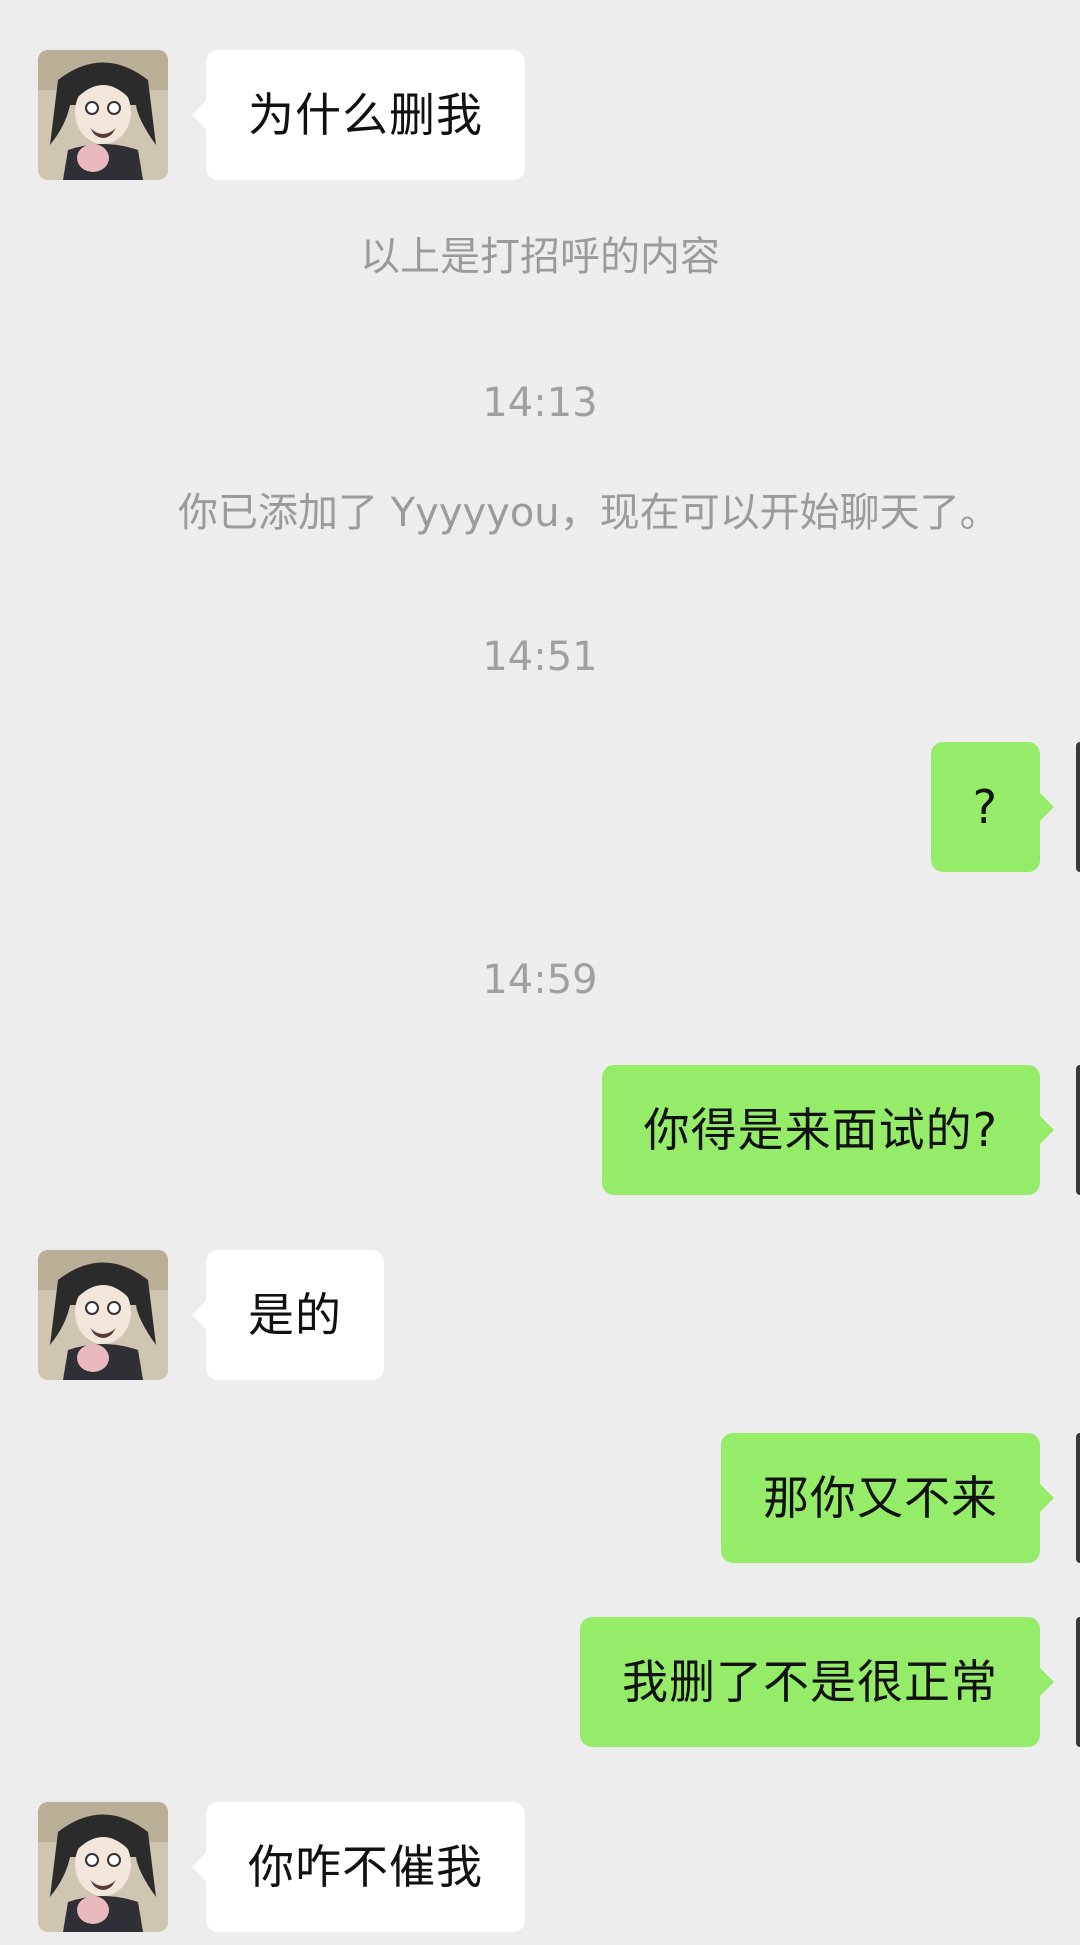  What do you see at coordinates (540, 1682) in the screenshot?
I see `message-row-outgoing: 我删了不是很正常` at bounding box center [540, 1682].